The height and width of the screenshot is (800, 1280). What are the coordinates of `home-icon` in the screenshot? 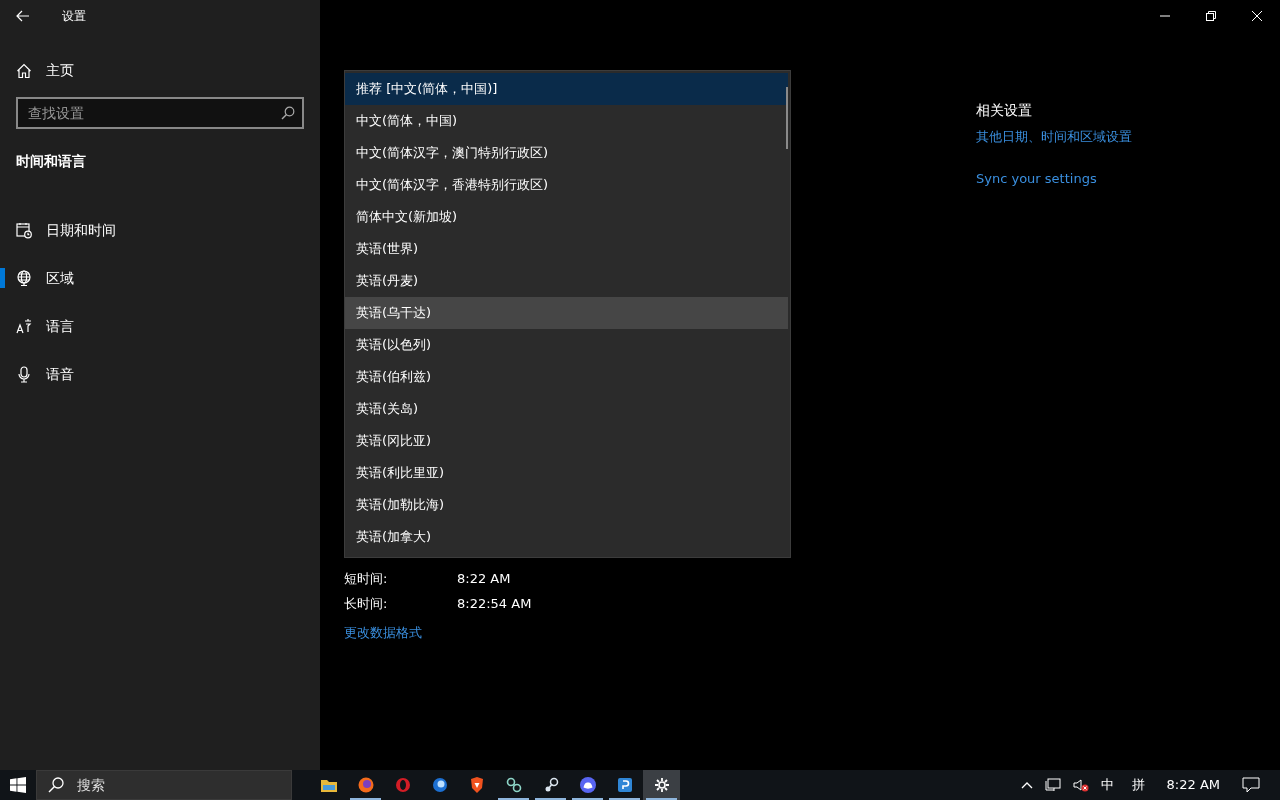 It's located at (24, 70).